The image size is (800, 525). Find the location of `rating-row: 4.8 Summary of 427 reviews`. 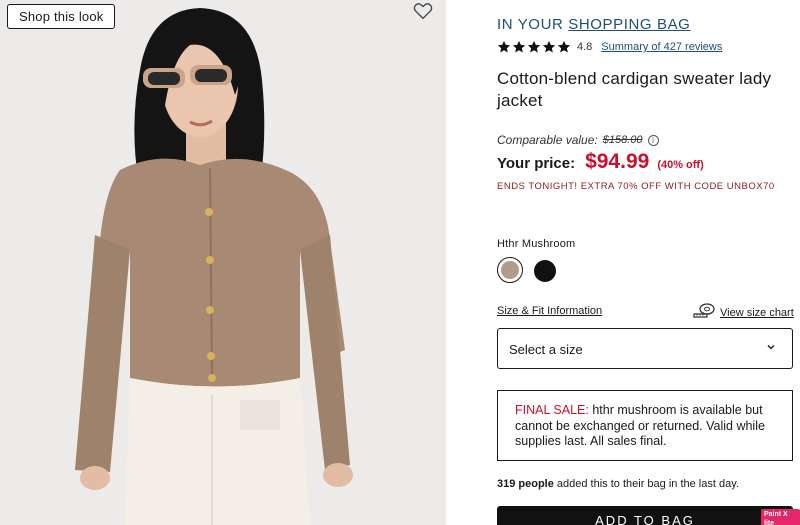

rating-row: 4.8 Summary of 427 reviews is located at coordinates (609, 47).